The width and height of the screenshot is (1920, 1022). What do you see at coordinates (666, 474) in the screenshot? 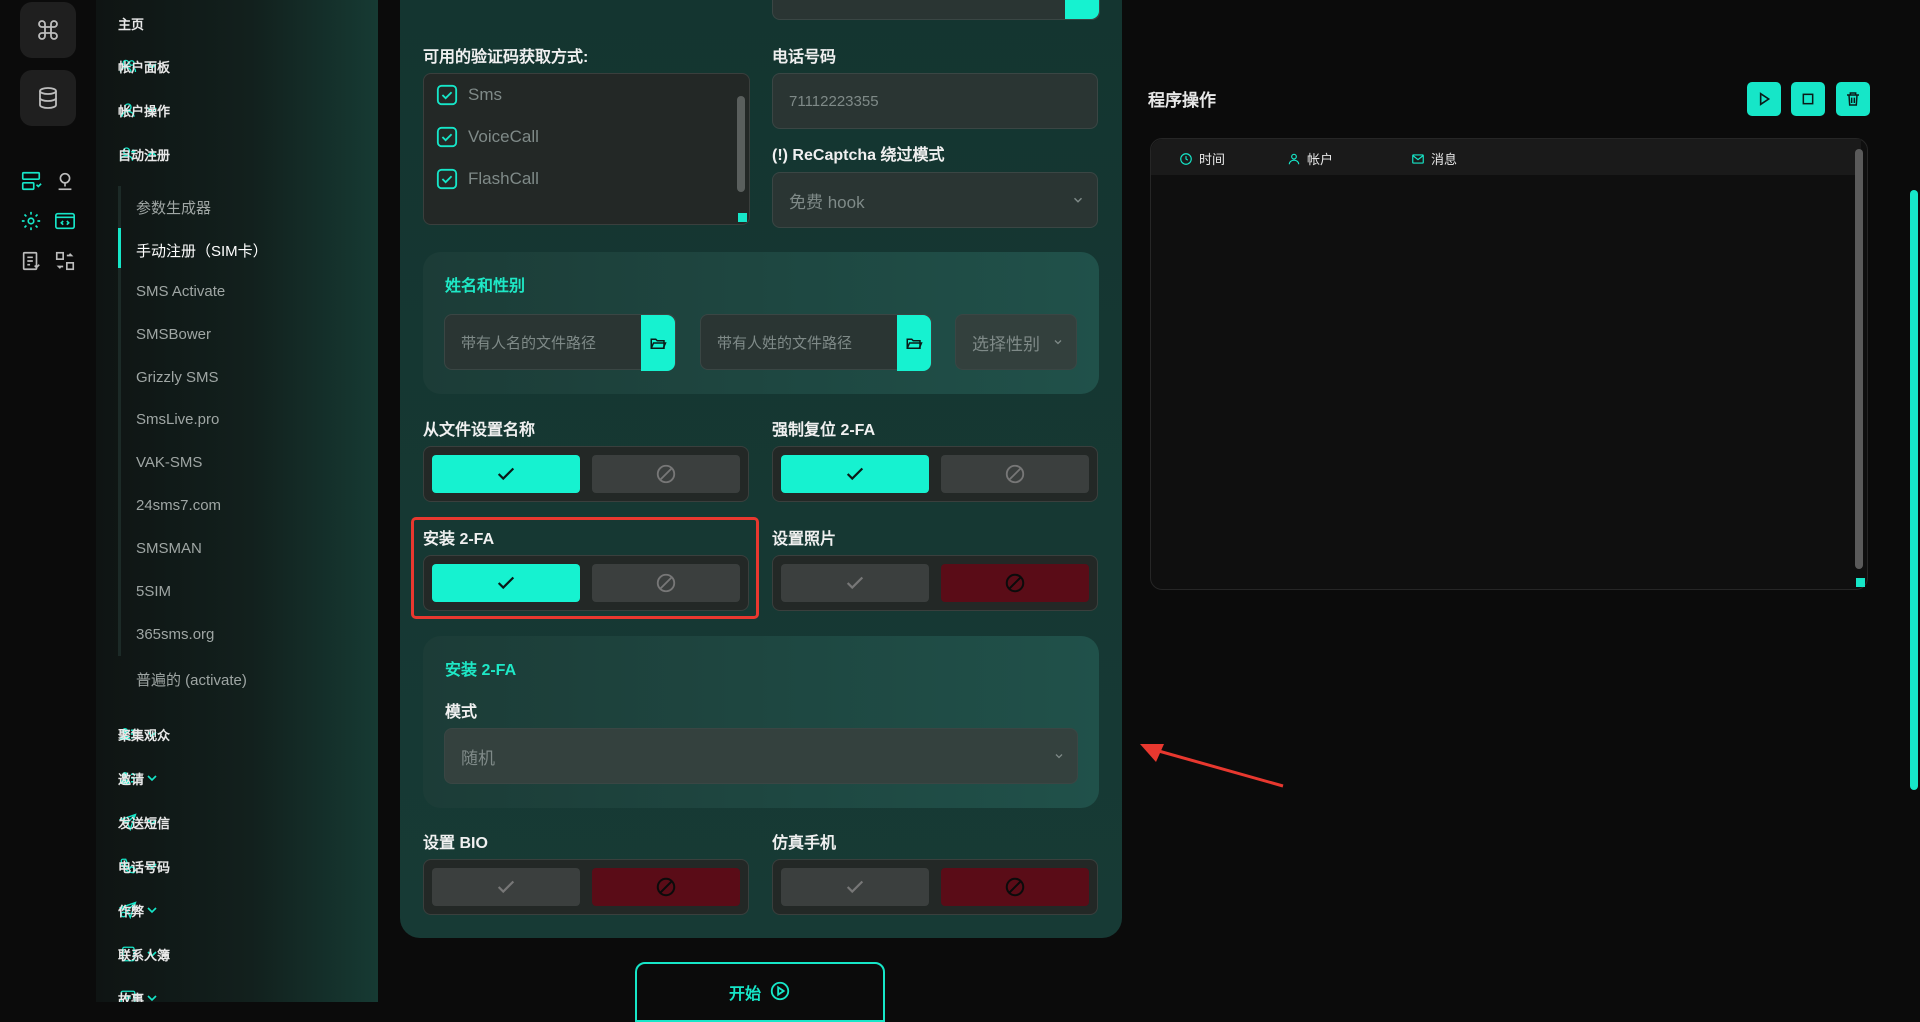
I see `set-name-no-button` at bounding box center [666, 474].